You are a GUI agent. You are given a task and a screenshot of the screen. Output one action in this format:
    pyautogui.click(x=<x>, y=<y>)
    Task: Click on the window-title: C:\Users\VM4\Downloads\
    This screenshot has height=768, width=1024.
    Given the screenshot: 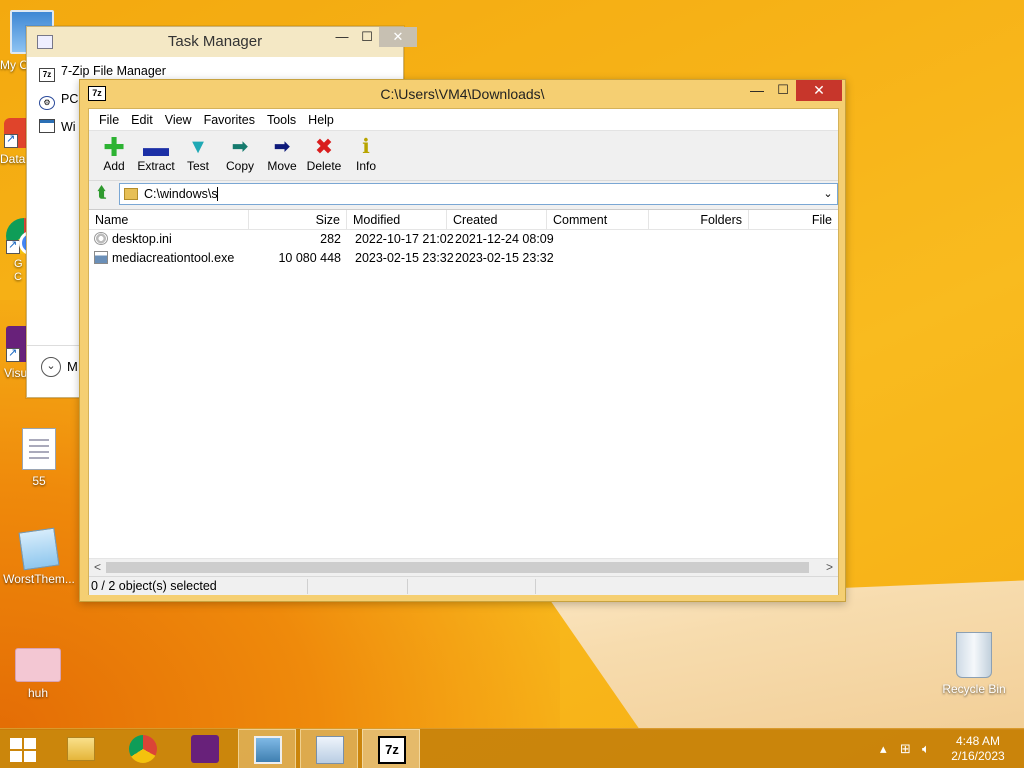 What is the action you would take?
    pyautogui.click(x=462, y=94)
    